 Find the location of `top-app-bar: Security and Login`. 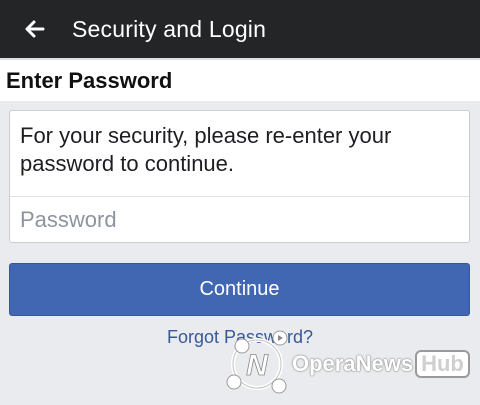

top-app-bar: Security and Login is located at coordinates (240, 29).